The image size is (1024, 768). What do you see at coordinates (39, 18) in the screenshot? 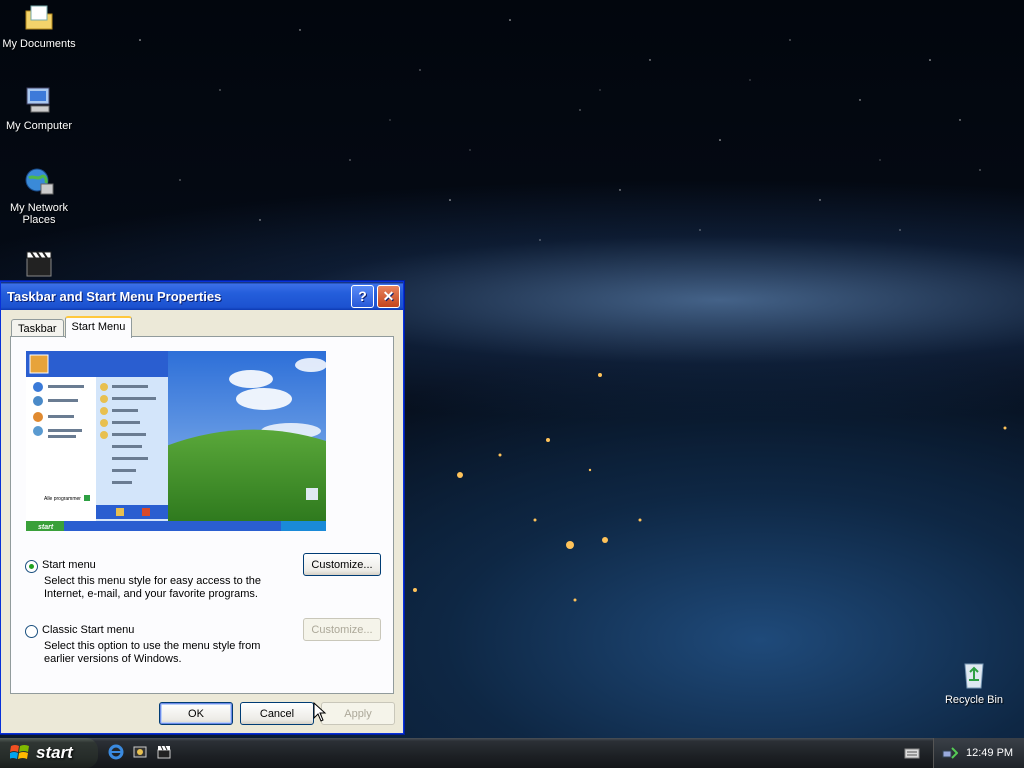
I see `folder-icon` at bounding box center [39, 18].